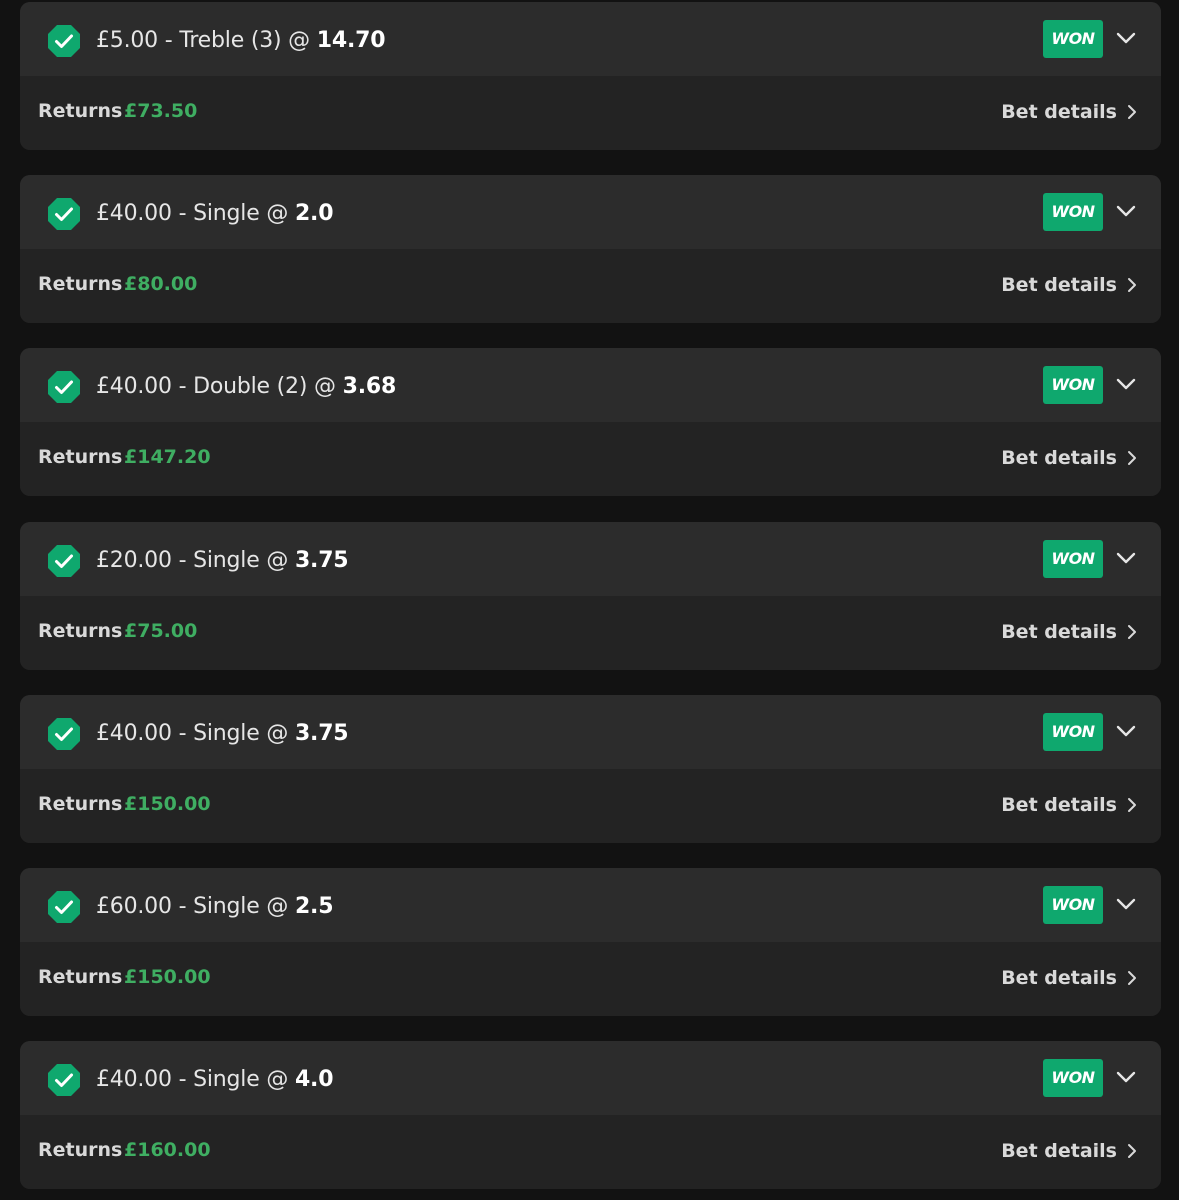  What do you see at coordinates (314, 906) in the screenshot?
I see `bet-odds: 2.5` at bounding box center [314, 906].